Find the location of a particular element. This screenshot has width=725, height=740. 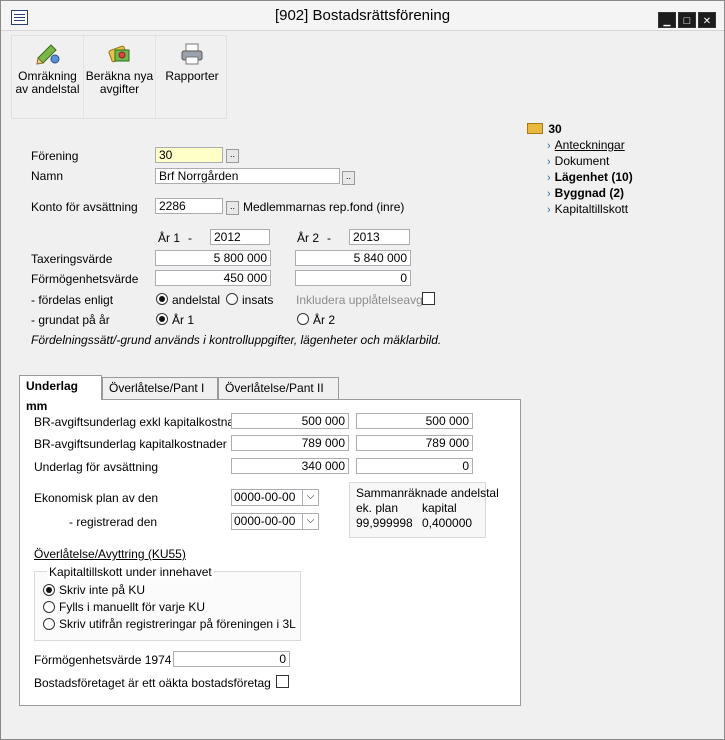

formogenhetsvarde-ar2-input: 0 is located at coordinates (353, 278).